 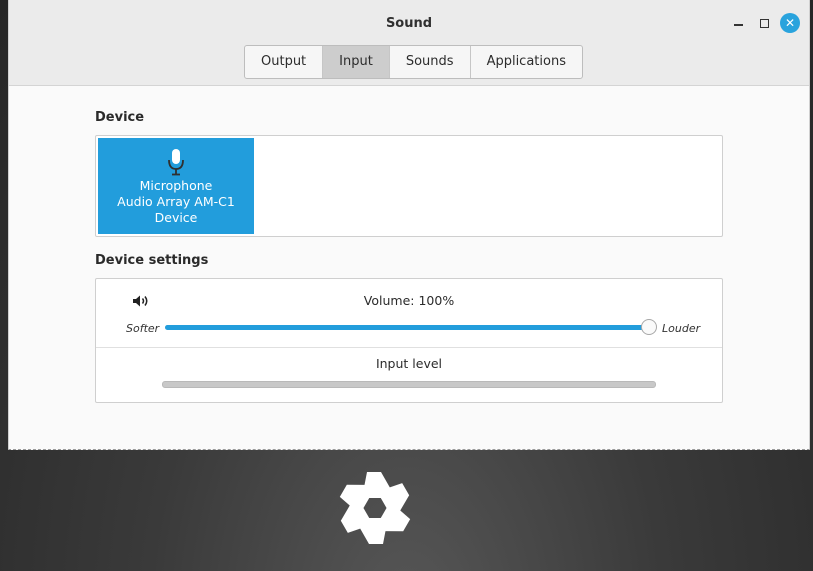 I want to click on maximize-button, so click(x=764, y=23).